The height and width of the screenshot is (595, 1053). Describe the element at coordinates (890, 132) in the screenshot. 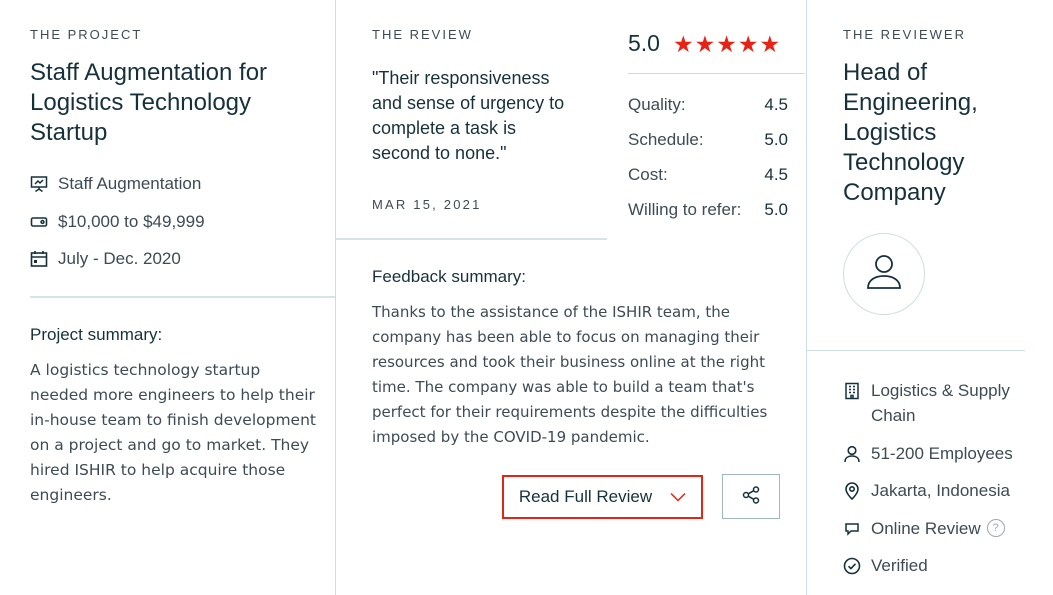

I see `reviewer-title-line: Logistics` at that location.